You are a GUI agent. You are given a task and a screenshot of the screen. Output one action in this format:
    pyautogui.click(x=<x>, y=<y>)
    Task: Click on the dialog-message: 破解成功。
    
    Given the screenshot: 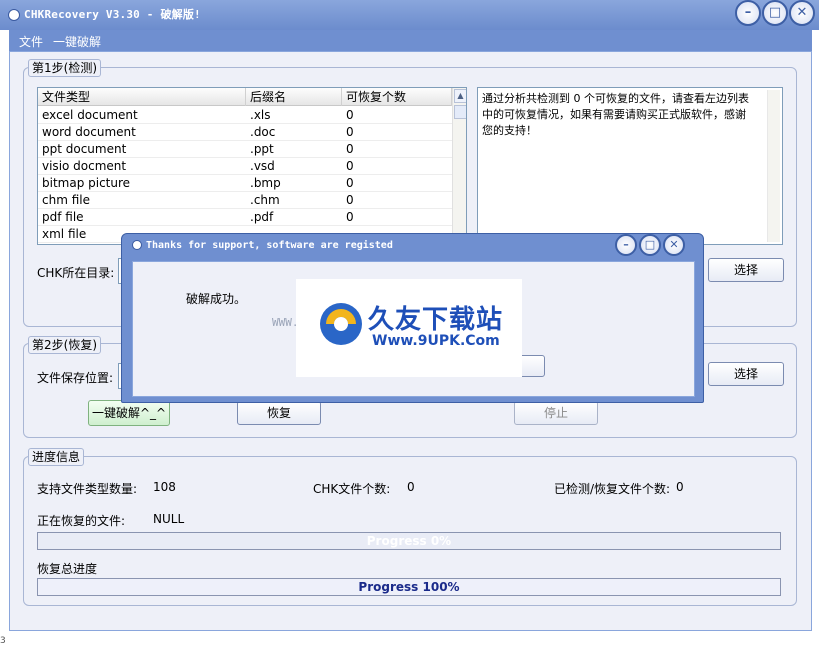 What is the action you would take?
    pyautogui.click(x=216, y=299)
    